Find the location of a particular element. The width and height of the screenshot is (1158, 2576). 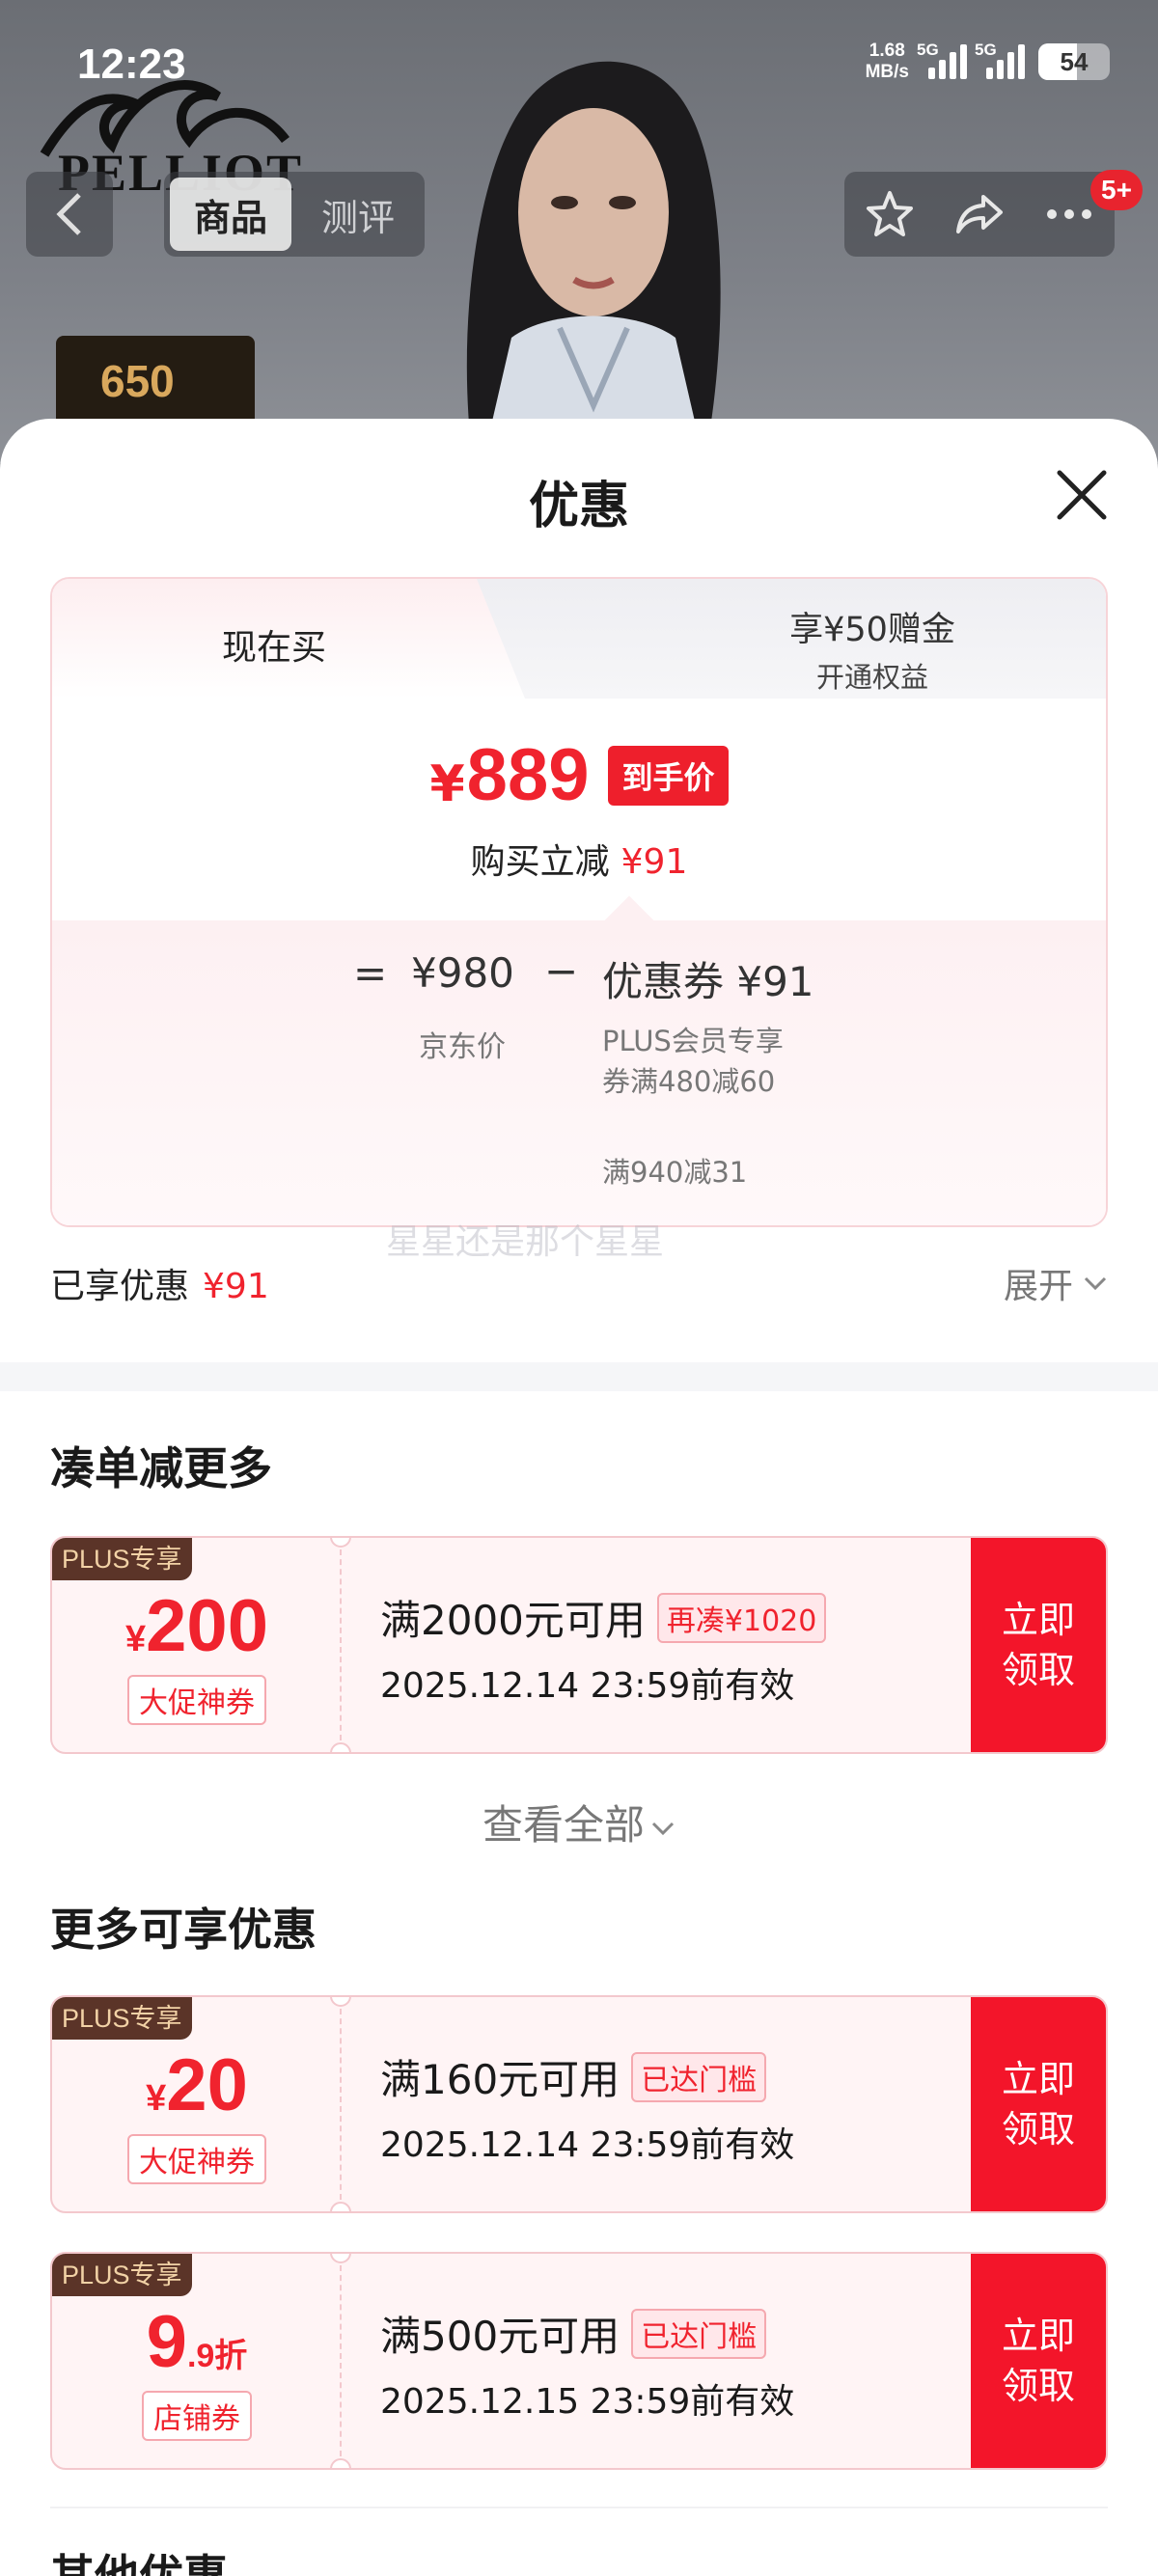

jd-price-label: 京东价 is located at coordinates (462, 1047).